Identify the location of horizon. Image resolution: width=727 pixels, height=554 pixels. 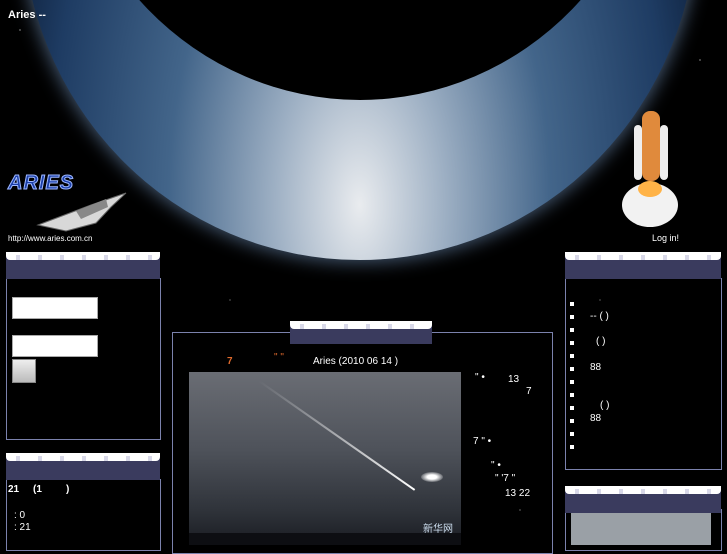
(325, 539).